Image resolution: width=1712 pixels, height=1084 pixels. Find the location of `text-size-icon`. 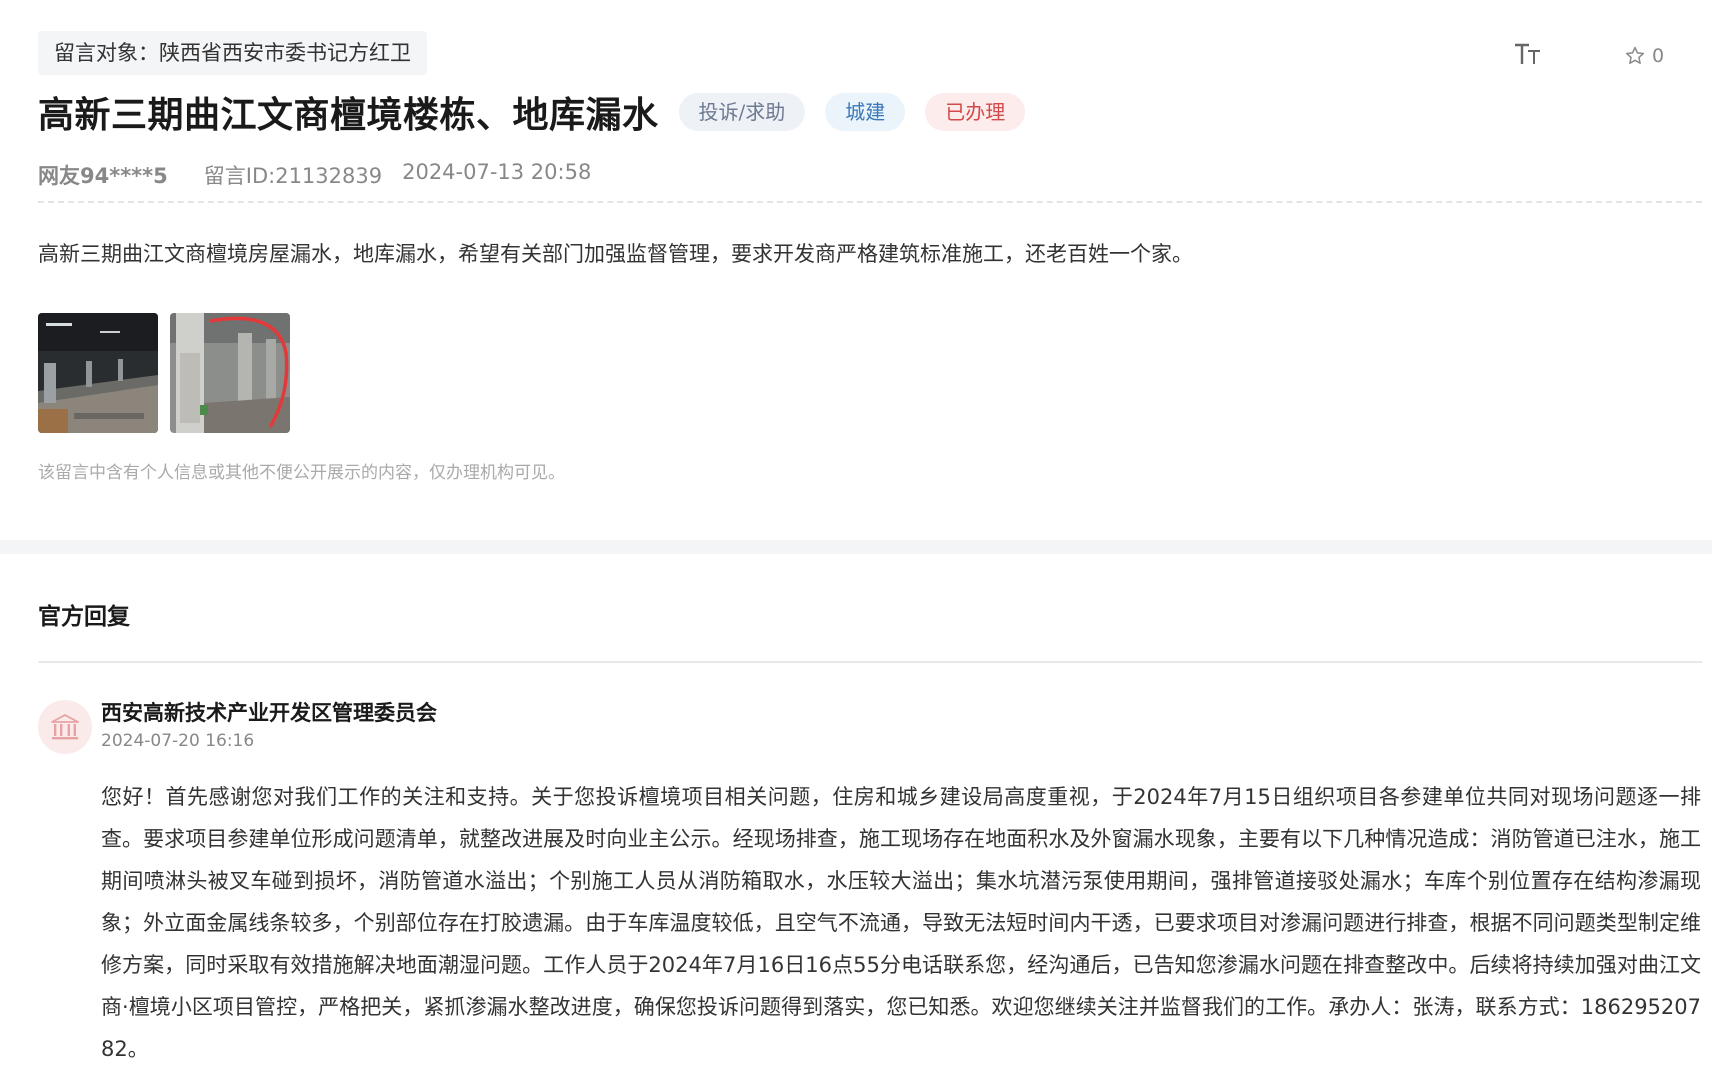

text-size-icon is located at coordinates (1528, 54).